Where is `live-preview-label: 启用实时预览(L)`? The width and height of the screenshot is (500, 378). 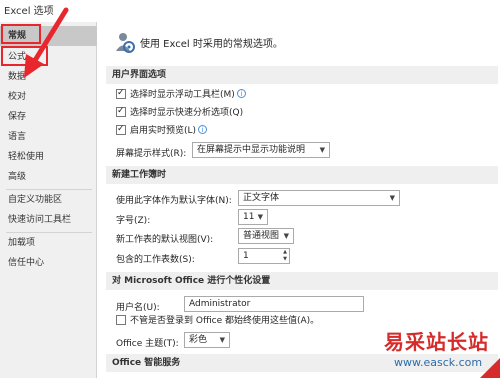
live-preview-label: 启用实时预览(L) is located at coordinates (163, 131).